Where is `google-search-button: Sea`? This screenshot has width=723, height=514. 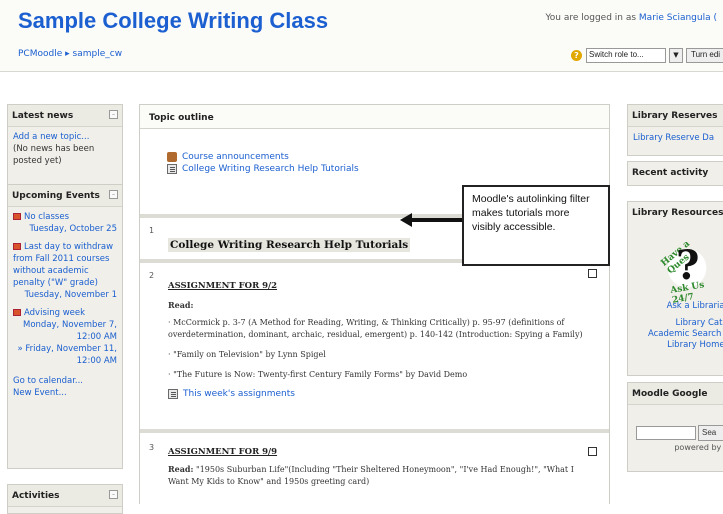
google-search-button: Sea is located at coordinates (710, 433).